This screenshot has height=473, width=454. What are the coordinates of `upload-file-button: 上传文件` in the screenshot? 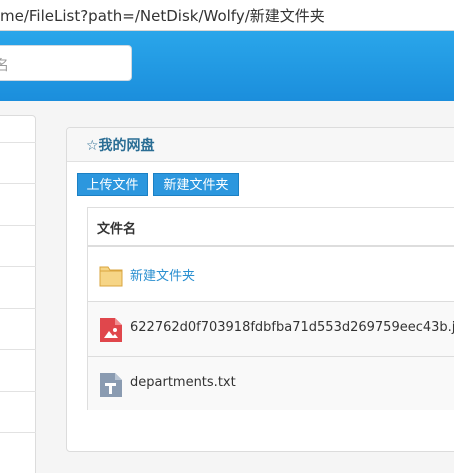 It's located at (112, 184).